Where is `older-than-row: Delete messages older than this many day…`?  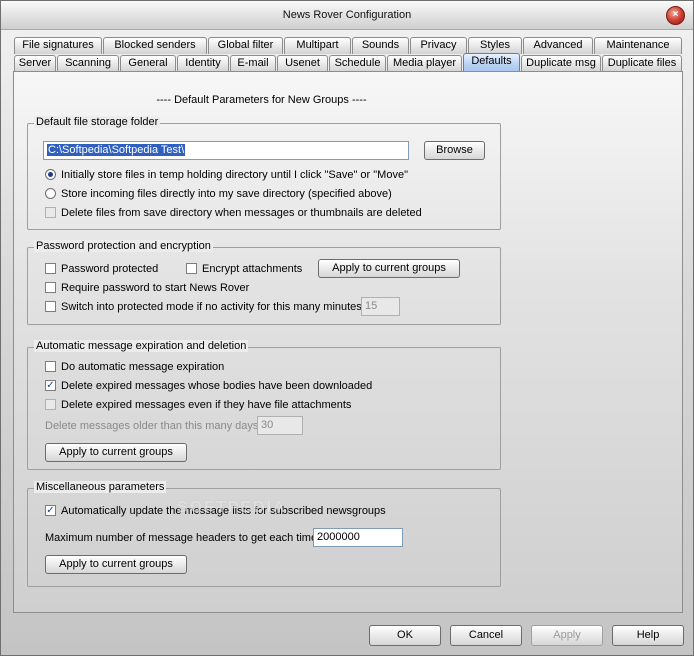
older-than-row: Delete messages older than this many day… is located at coordinates (155, 426).